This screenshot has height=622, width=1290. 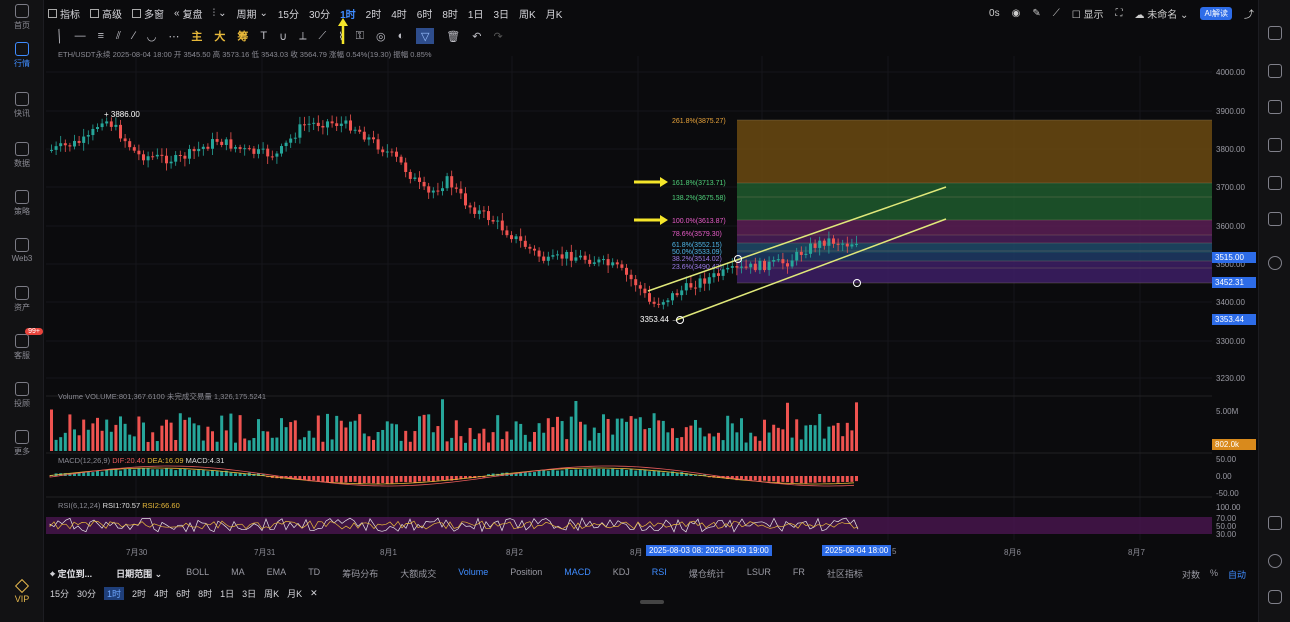 I want to click on sidebar-item-assets: 资产, so click(x=22, y=299).